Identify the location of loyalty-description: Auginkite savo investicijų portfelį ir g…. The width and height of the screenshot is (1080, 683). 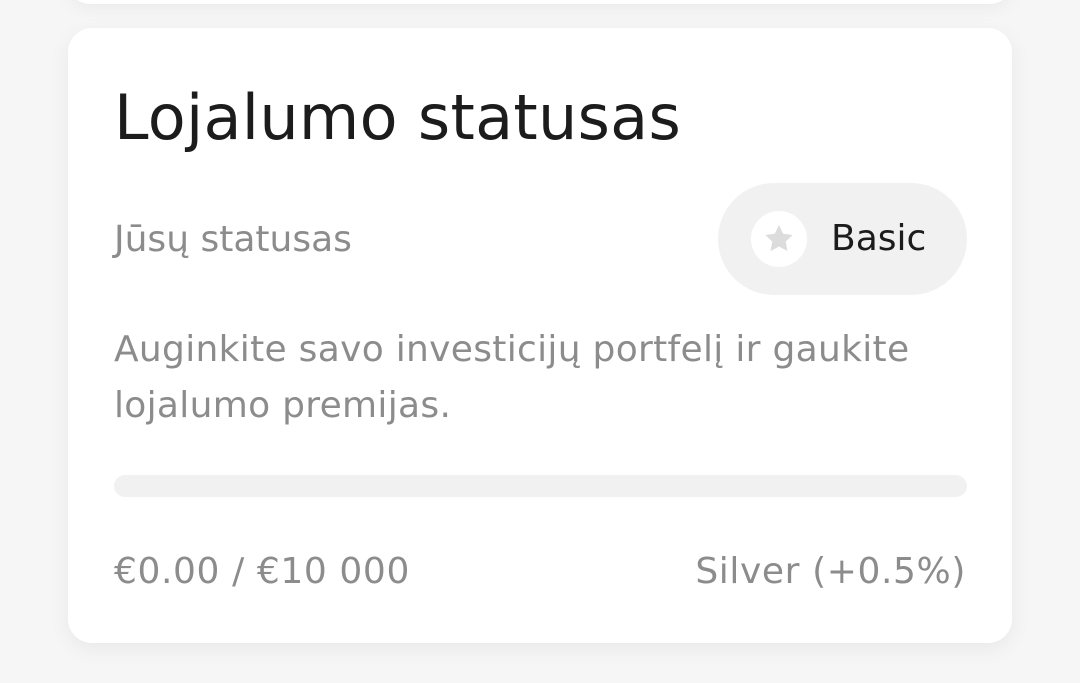
(512, 377).